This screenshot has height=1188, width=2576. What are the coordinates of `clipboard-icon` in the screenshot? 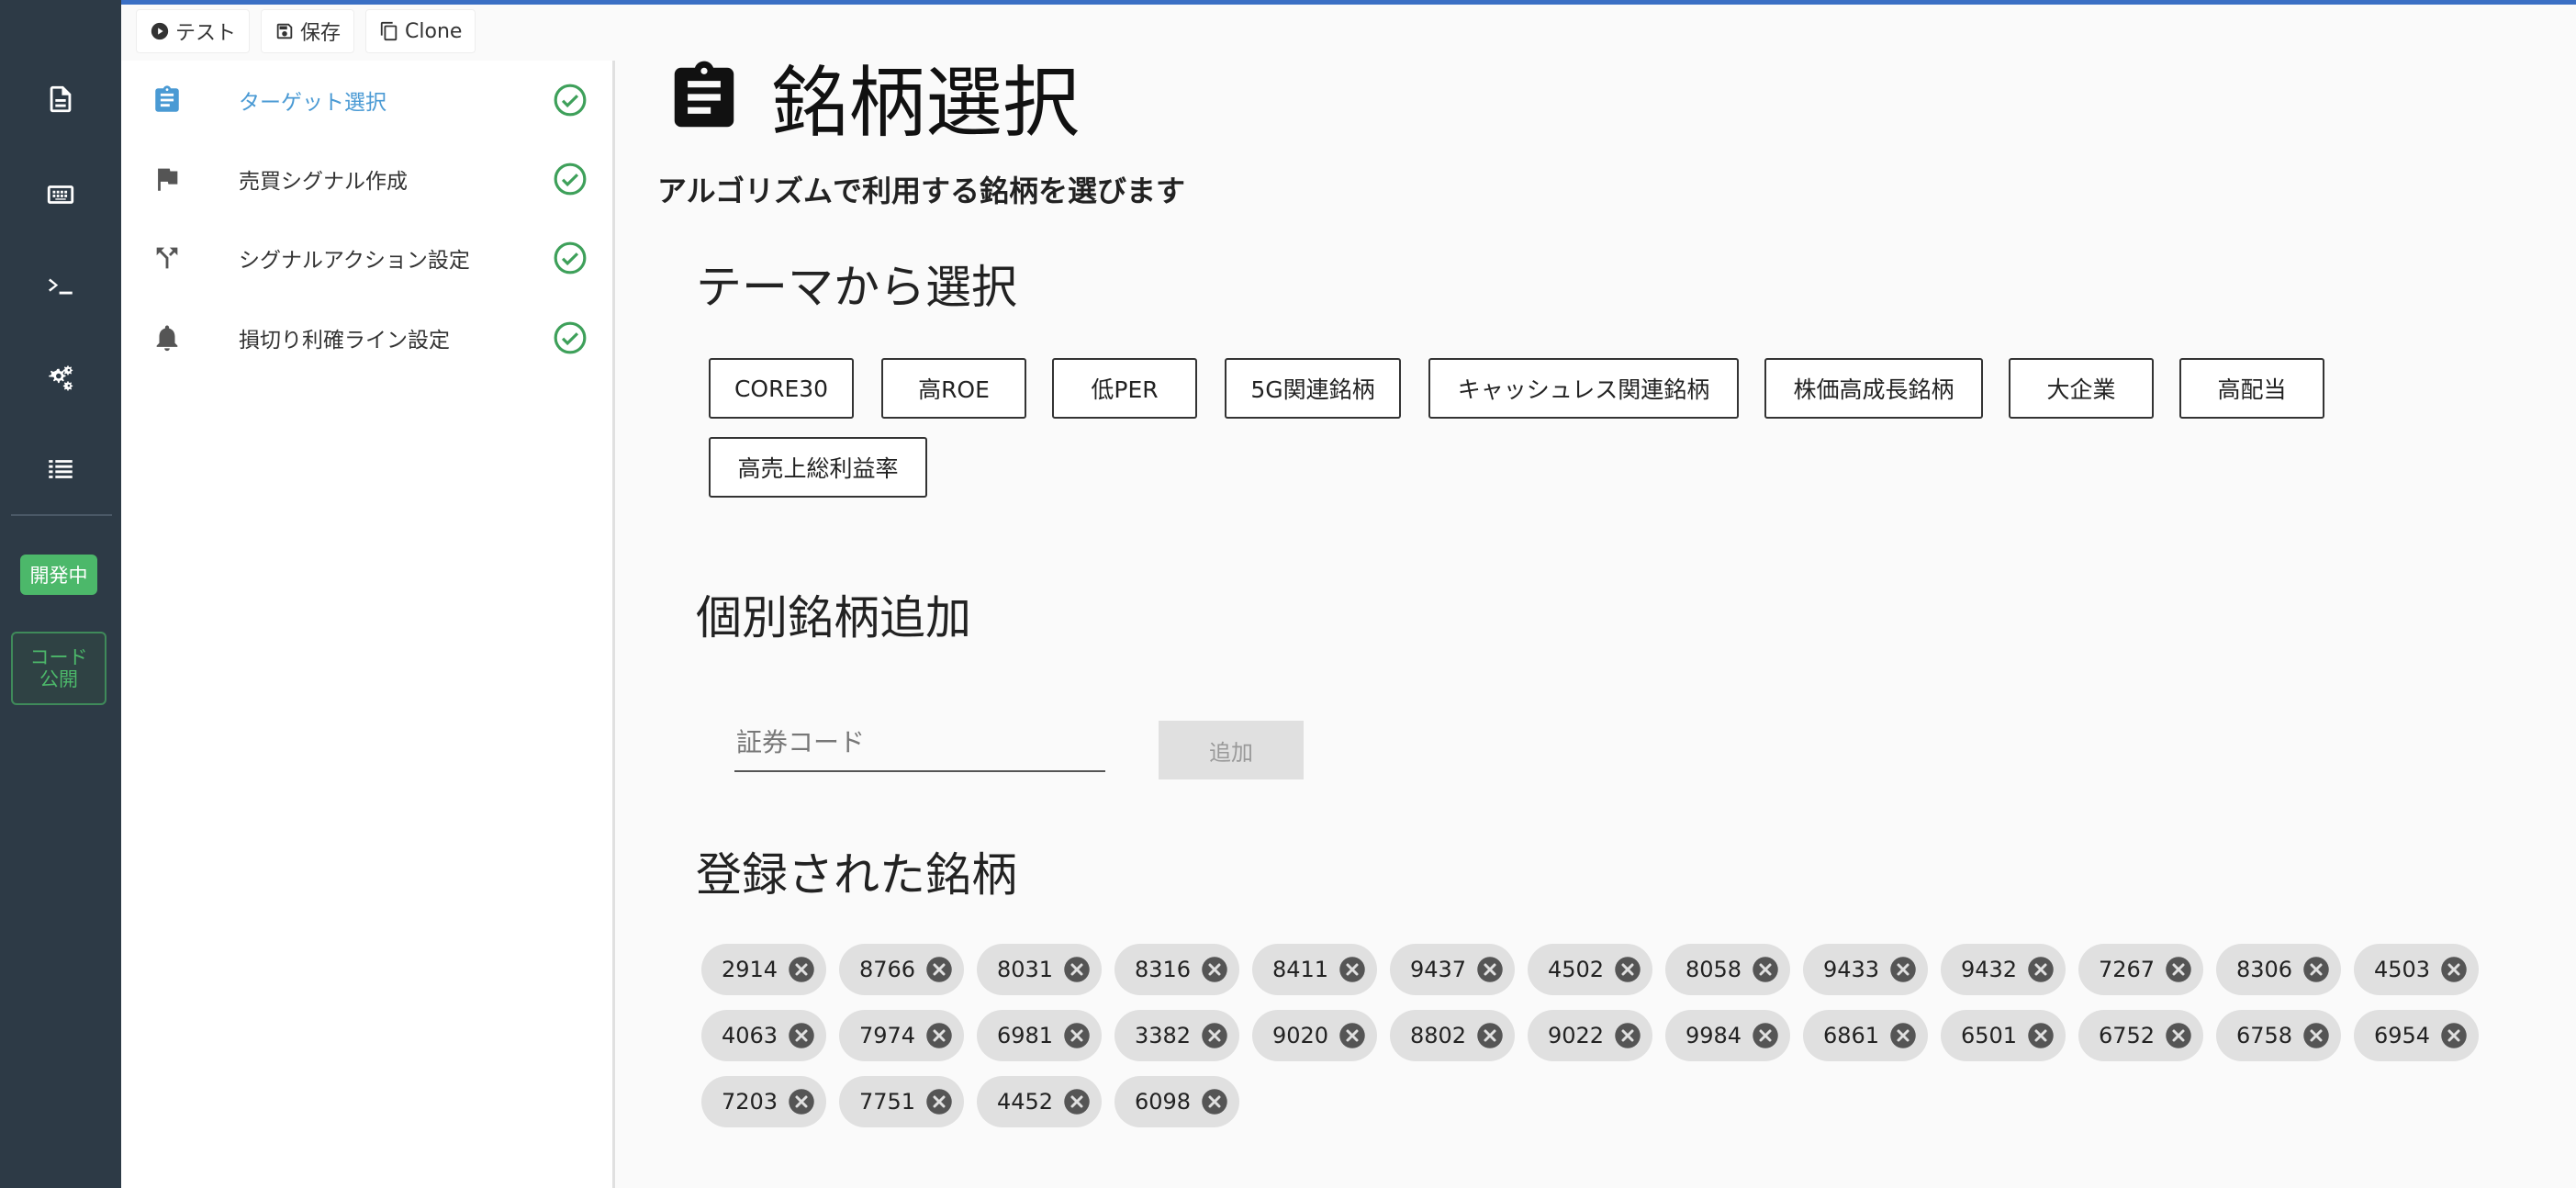 It's located at (167, 100).